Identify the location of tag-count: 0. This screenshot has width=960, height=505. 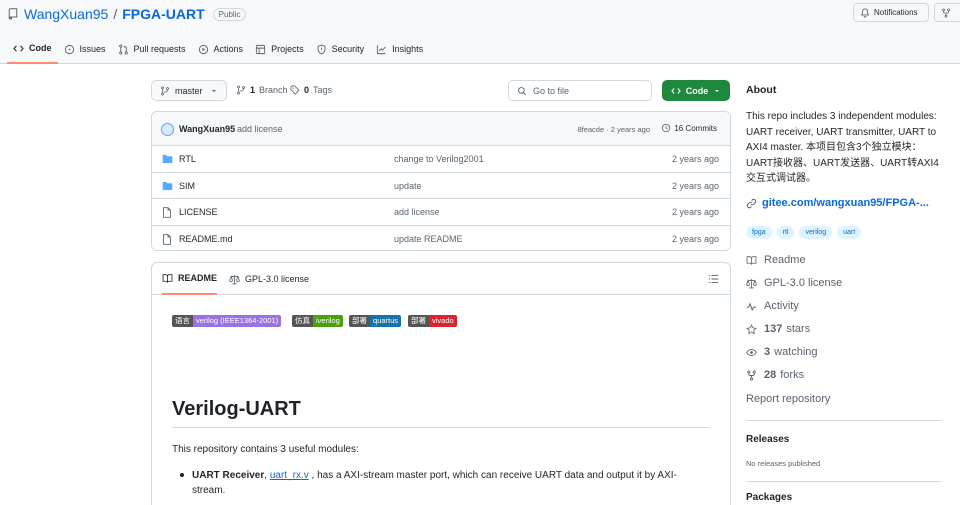
(307, 90).